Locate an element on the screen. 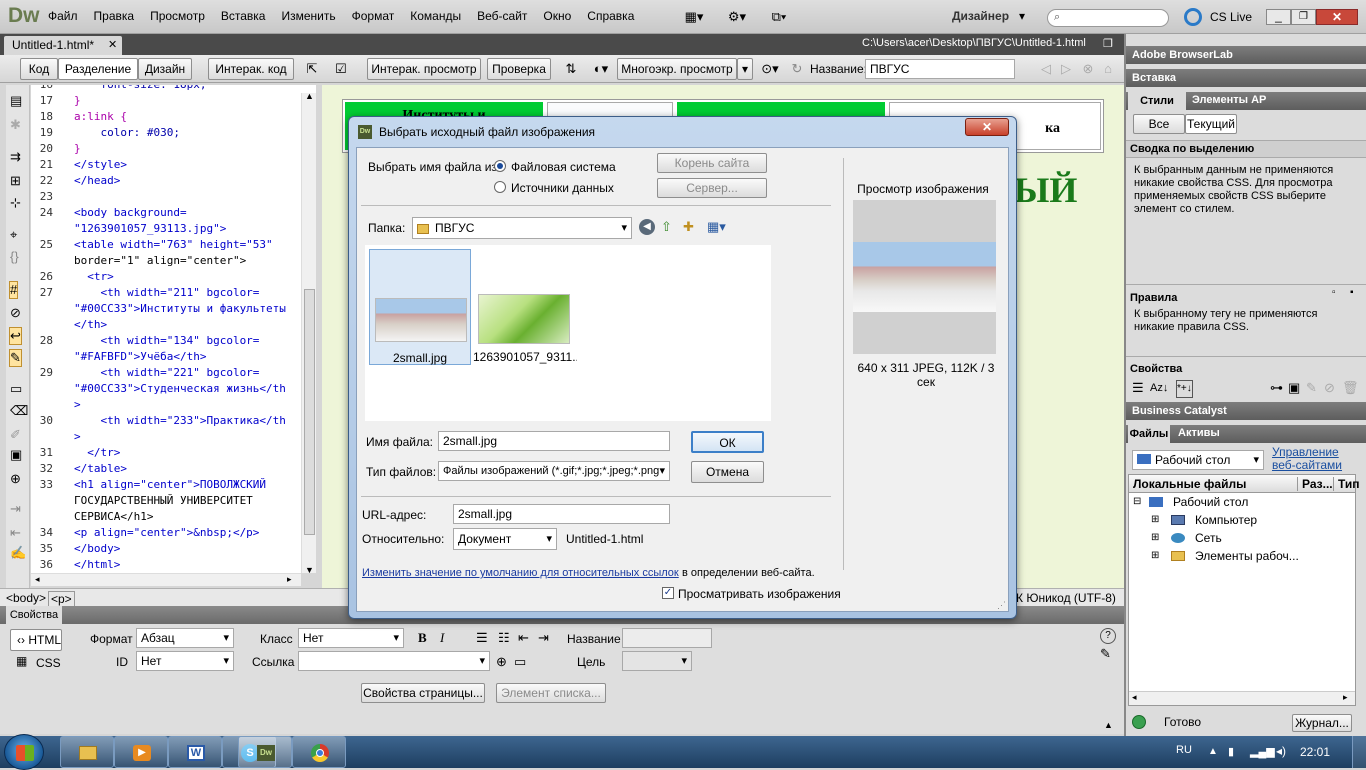 Image resolution: width=1366 pixels, height=770 pixels. file-item: 2small.jpg is located at coordinates (420, 307).